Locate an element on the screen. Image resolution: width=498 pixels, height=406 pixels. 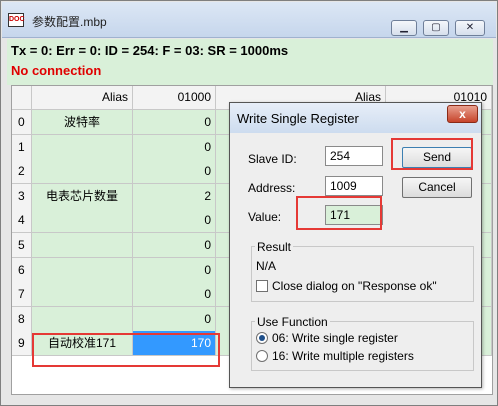
slave-id-input: 254 is located at coordinates (354, 156).